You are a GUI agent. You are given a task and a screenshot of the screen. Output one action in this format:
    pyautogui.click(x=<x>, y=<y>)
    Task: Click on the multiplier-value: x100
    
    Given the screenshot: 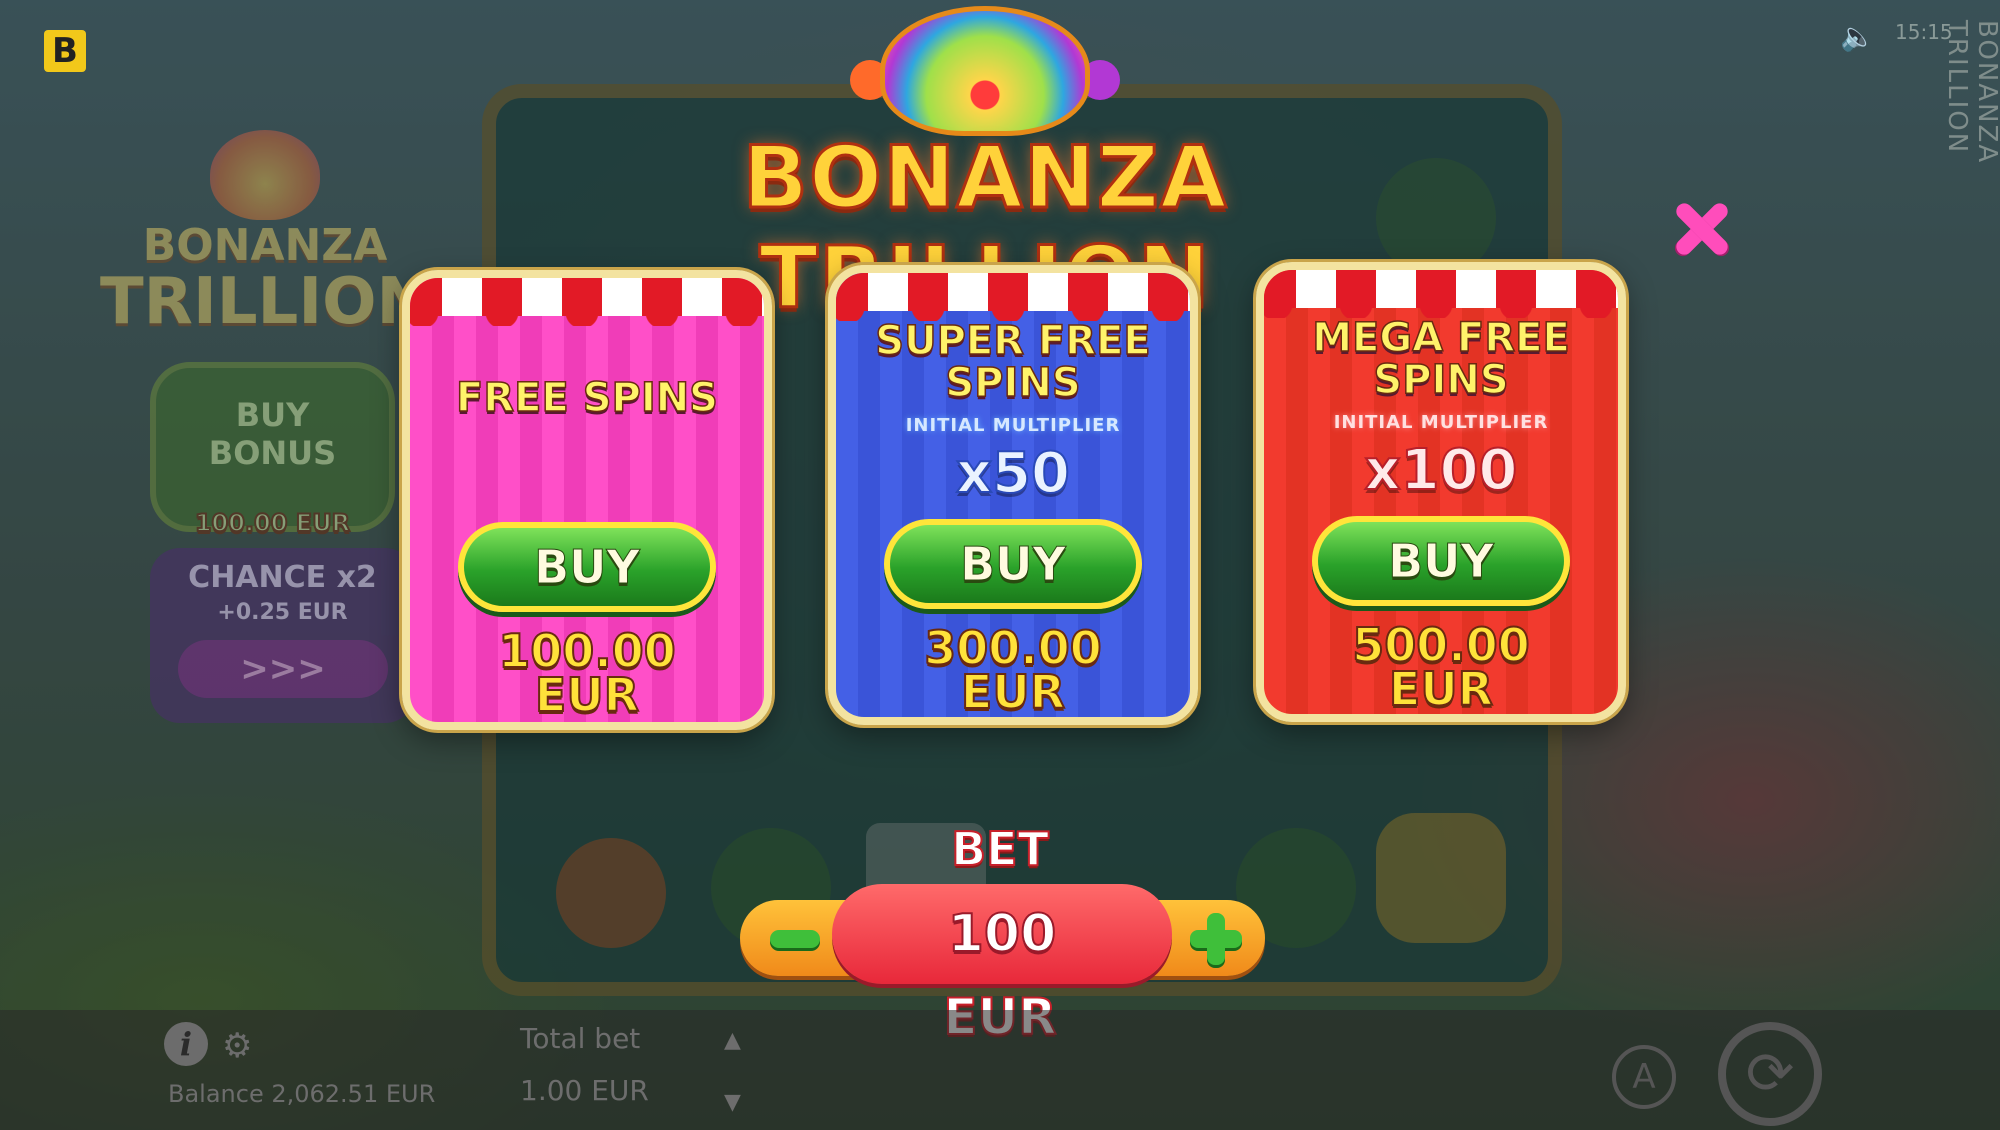 What is the action you would take?
    pyautogui.click(x=1440, y=470)
    